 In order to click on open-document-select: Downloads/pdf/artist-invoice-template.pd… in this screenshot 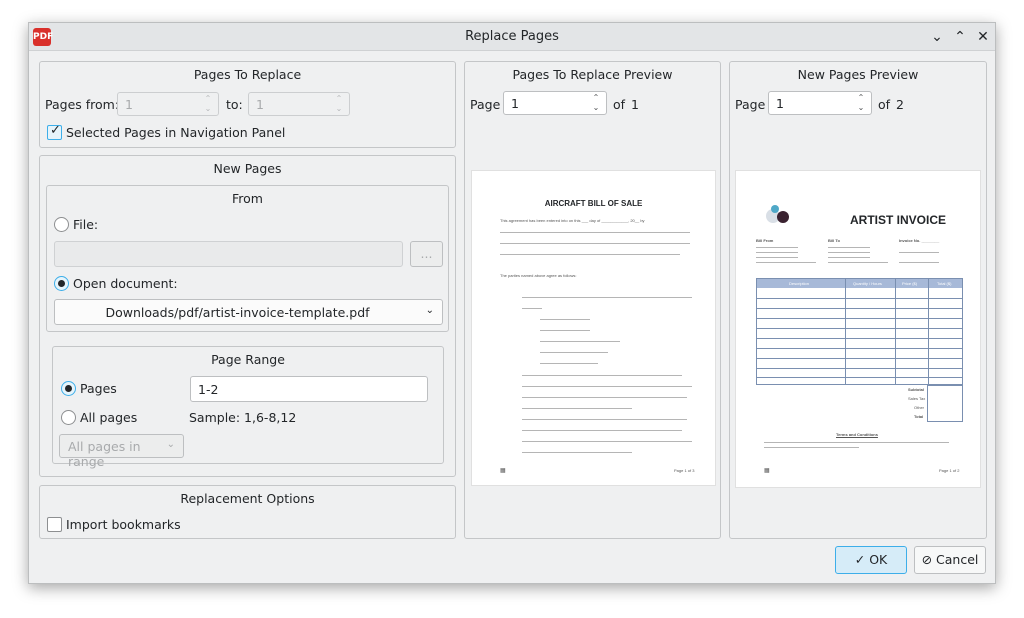, I will do `click(248, 312)`.